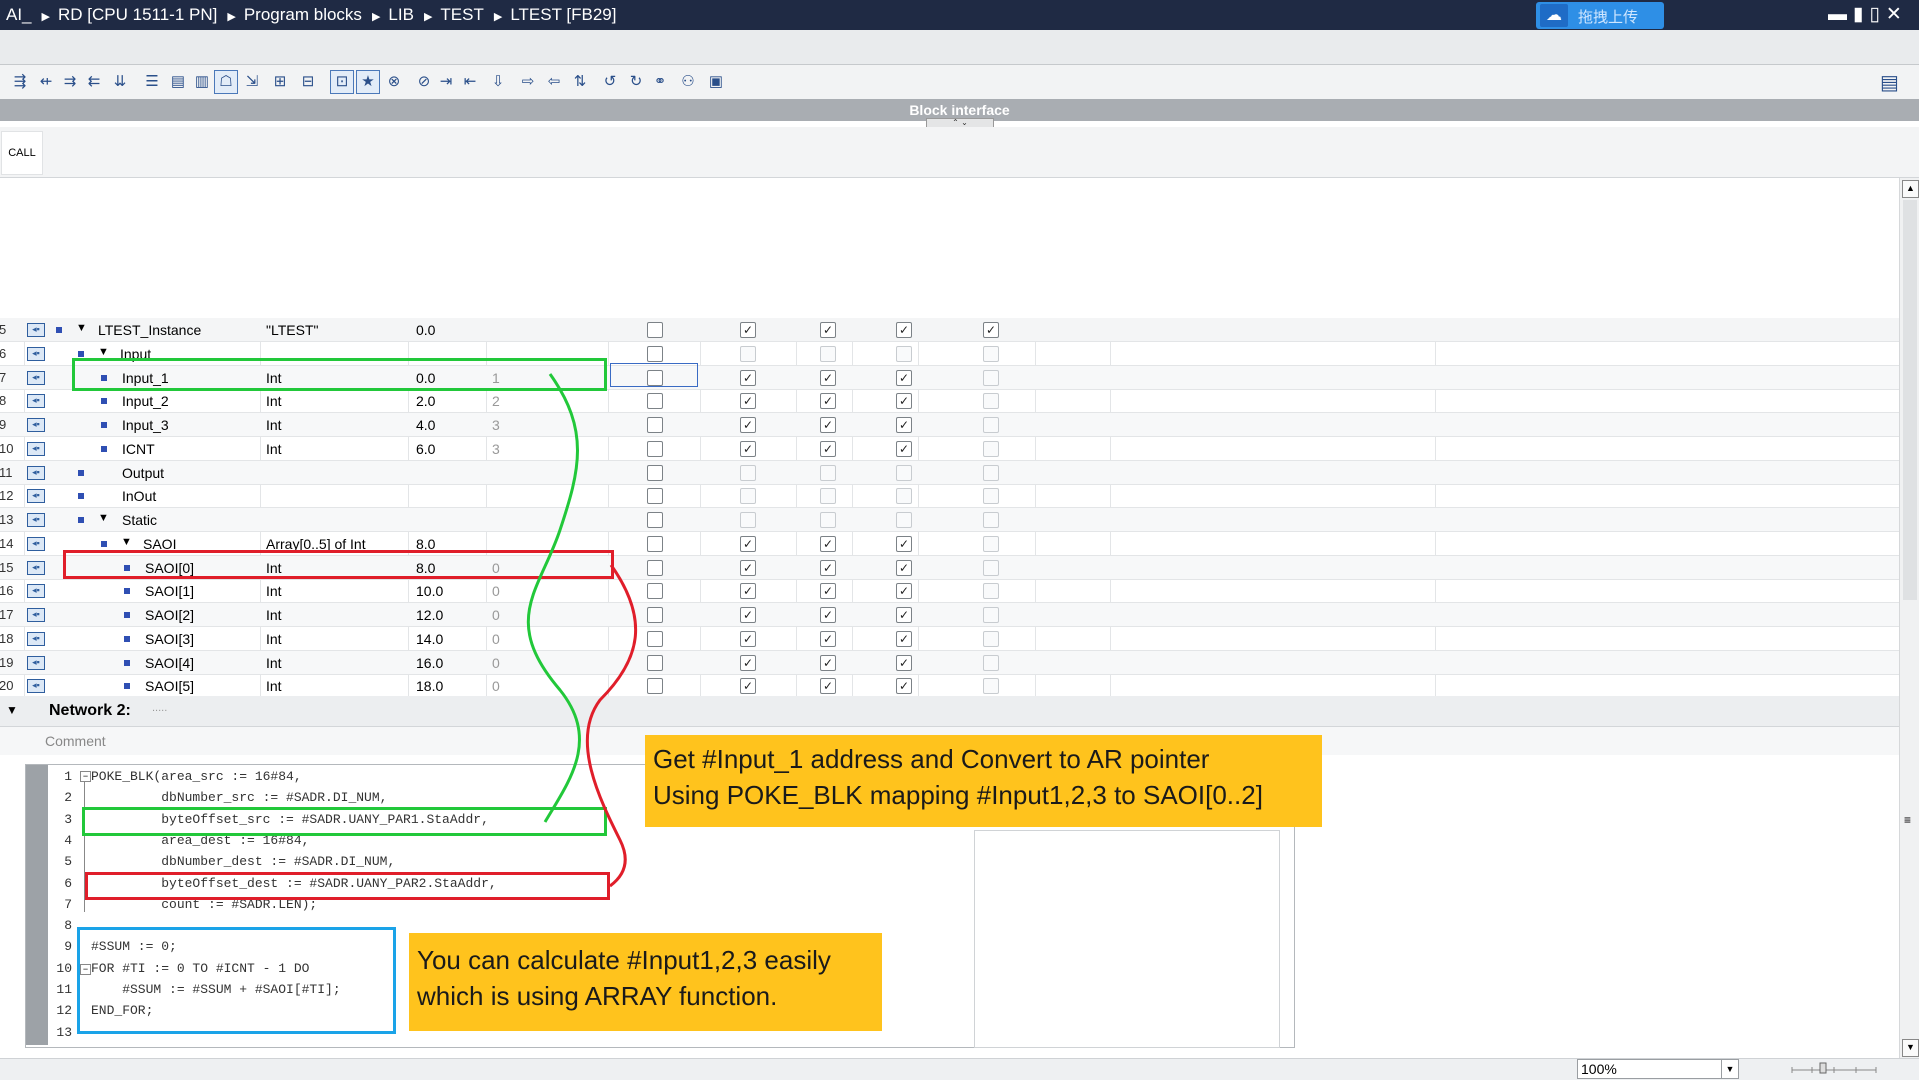 Image resolution: width=1919 pixels, height=1080 pixels. What do you see at coordinates (1658, 1069) in the screenshot?
I see `zoom-select: 100% ▼` at bounding box center [1658, 1069].